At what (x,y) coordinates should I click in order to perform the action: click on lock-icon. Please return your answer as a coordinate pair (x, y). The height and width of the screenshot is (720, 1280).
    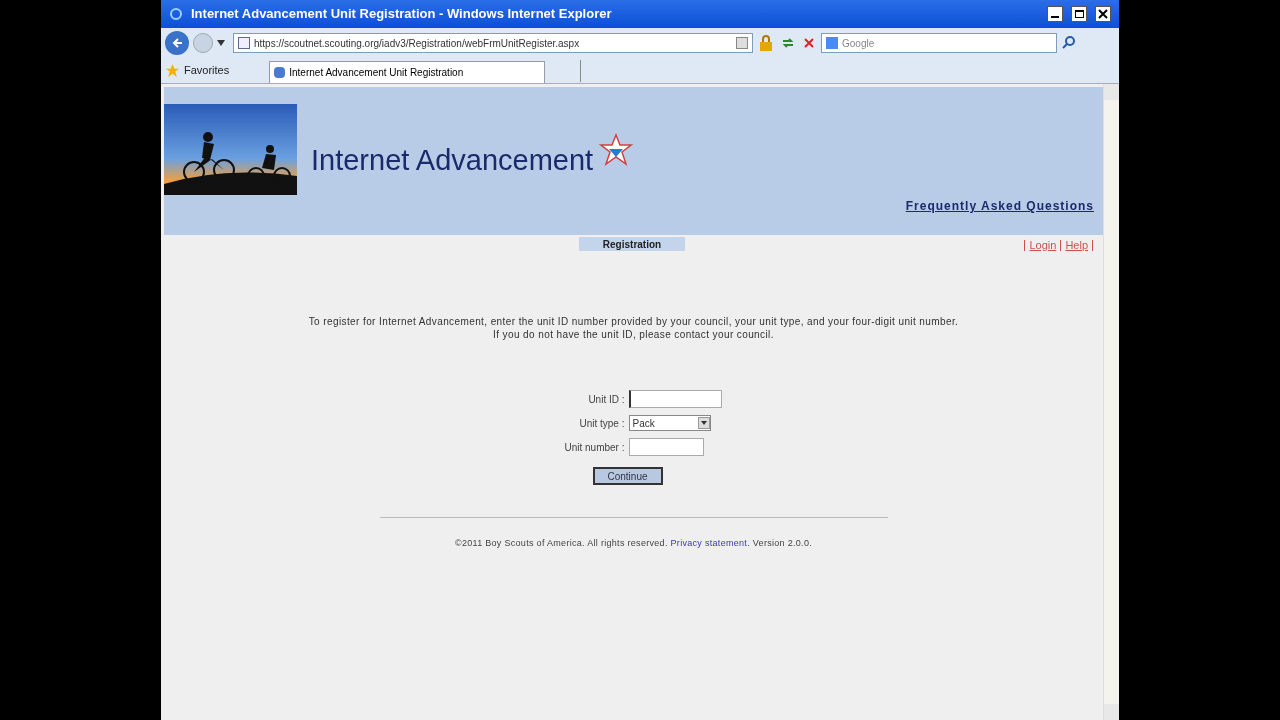
    Looking at the image, I should click on (766, 43).